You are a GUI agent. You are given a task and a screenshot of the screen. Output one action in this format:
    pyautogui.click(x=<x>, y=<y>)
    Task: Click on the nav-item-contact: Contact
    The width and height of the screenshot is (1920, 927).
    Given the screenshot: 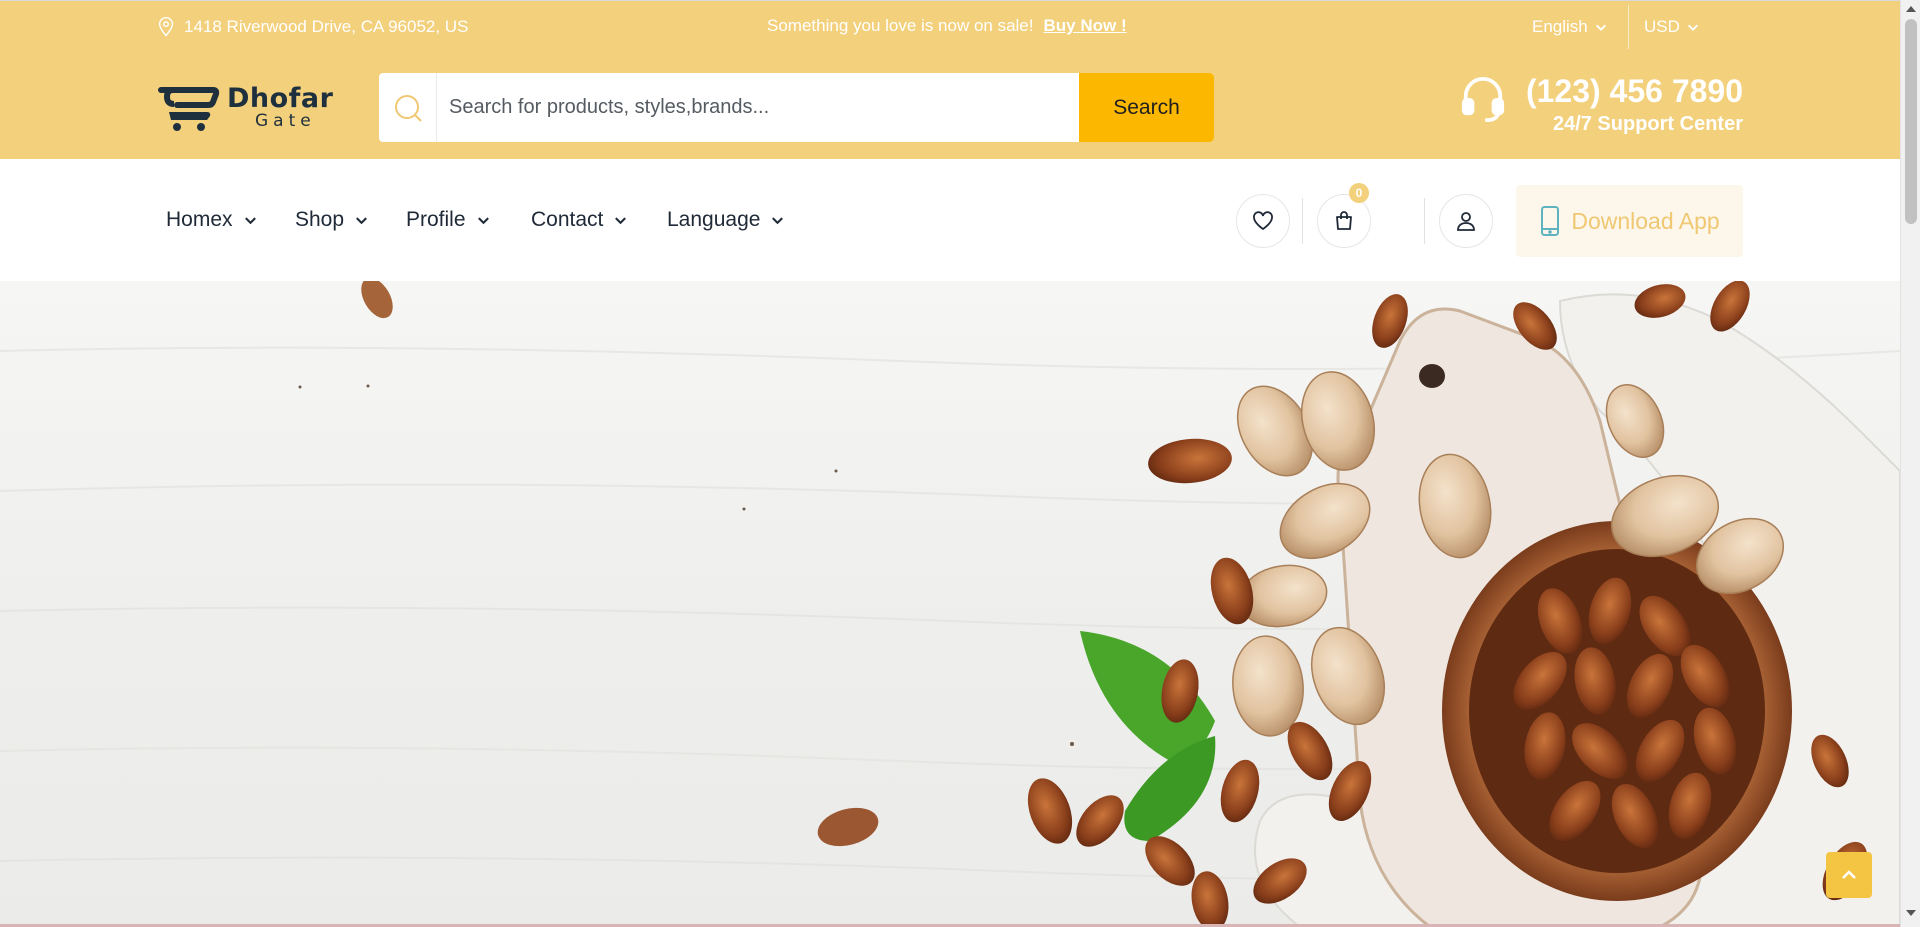 What is the action you would take?
    pyautogui.click(x=579, y=220)
    